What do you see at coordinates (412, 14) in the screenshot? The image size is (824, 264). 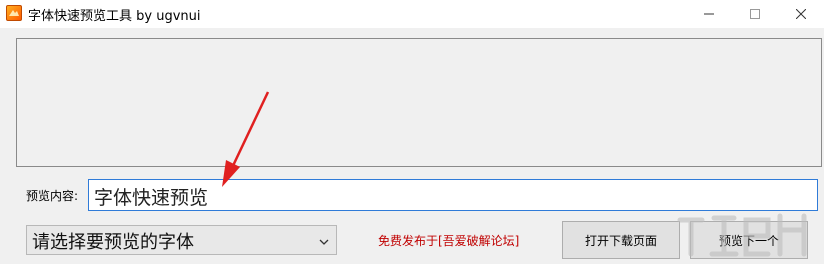 I see `title-bar: 字体快速预览工具 by ugvnui` at bounding box center [412, 14].